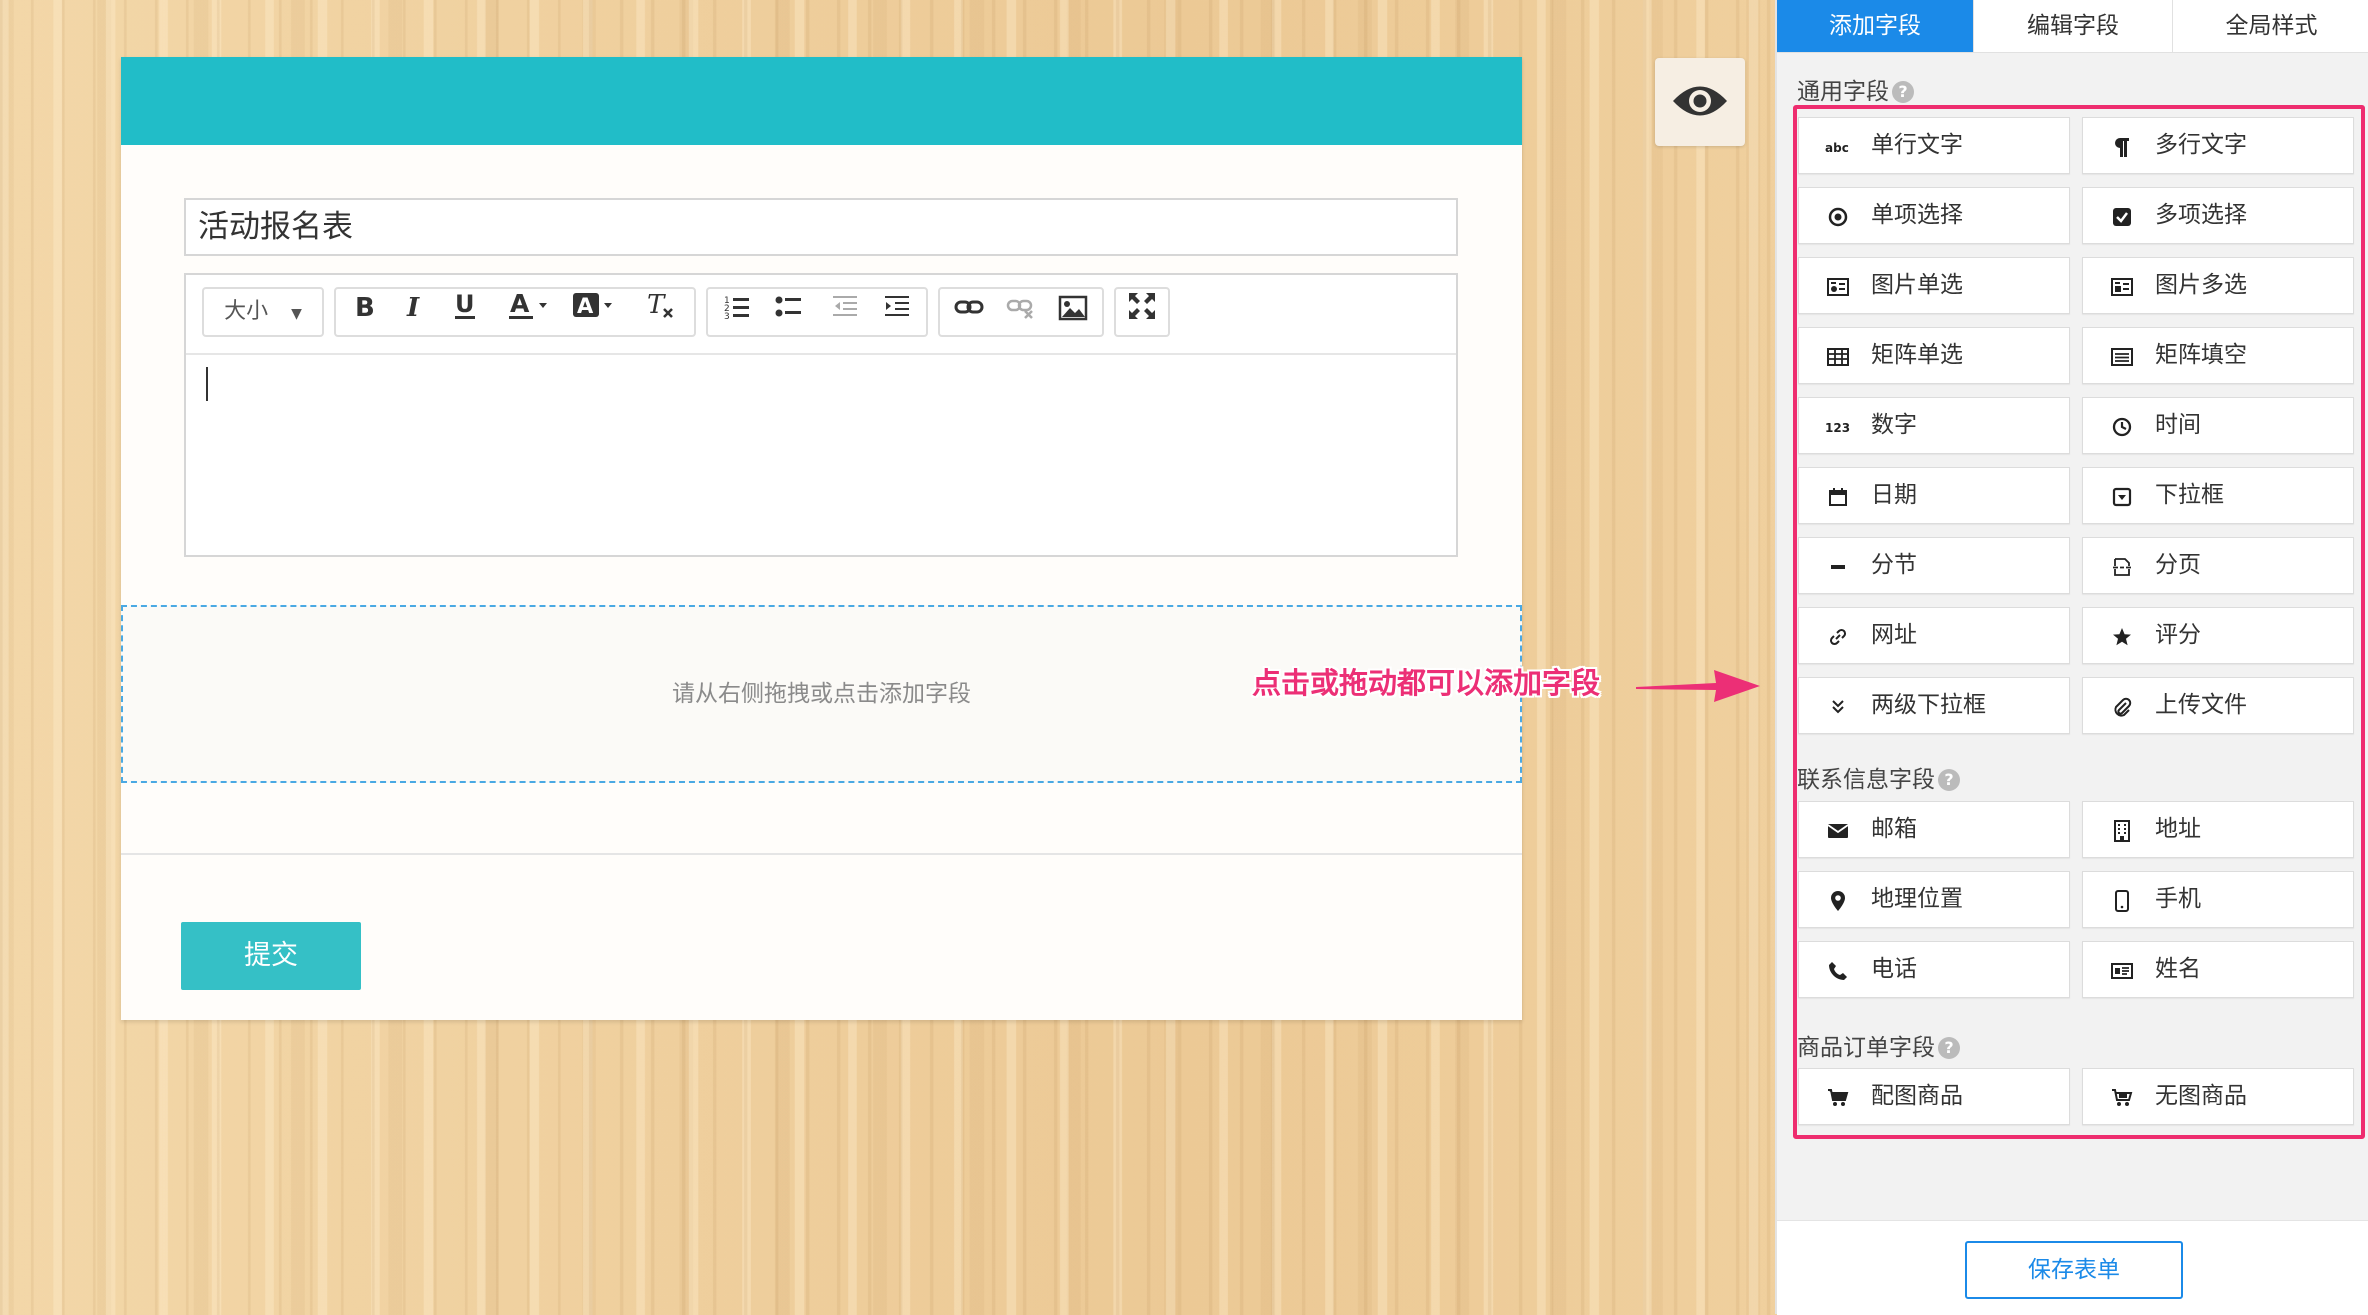  Describe the element at coordinates (821, 455) in the screenshot. I see `editor-content-area` at that location.